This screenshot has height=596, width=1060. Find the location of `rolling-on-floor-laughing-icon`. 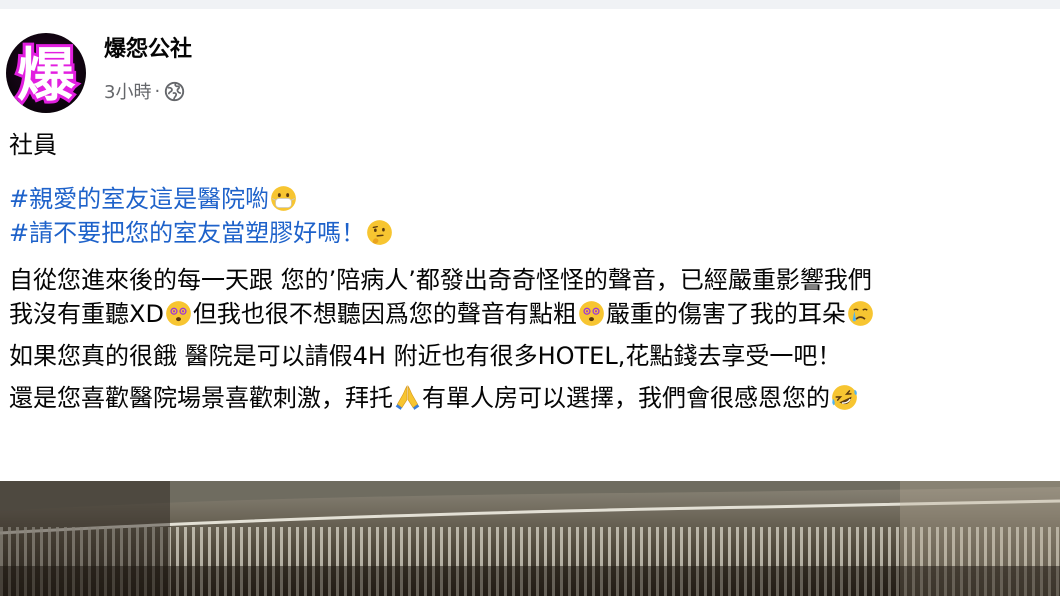

rolling-on-floor-laughing-icon is located at coordinates (844, 397).